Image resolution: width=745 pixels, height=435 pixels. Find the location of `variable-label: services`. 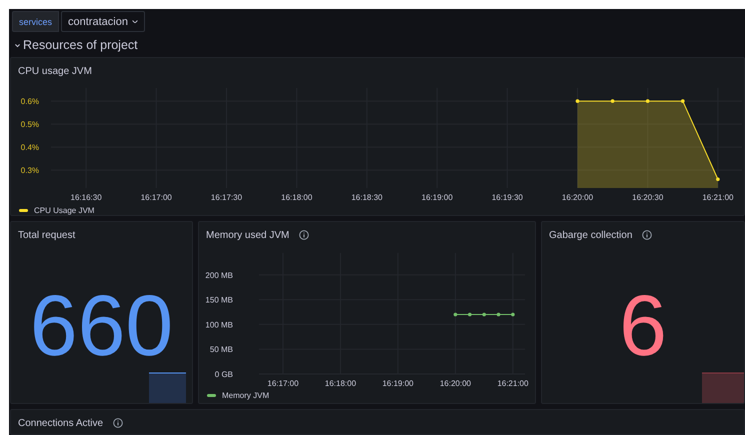

variable-label: services is located at coordinates (36, 21).